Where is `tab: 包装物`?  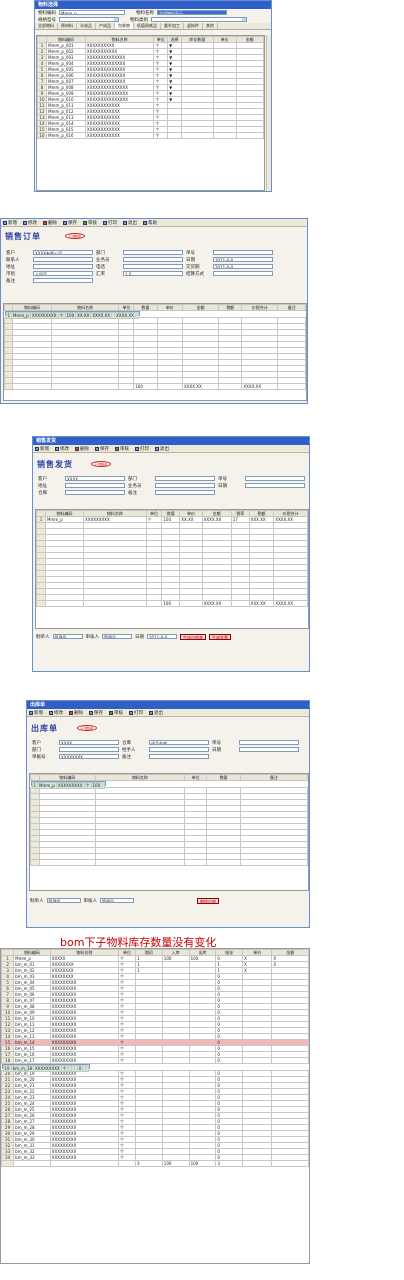
tab: 包装物 is located at coordinates (124, 26).